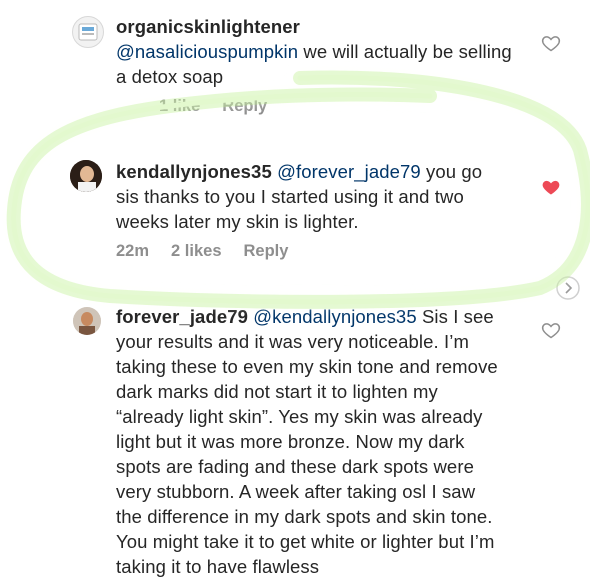  What do you see at coordinates (133, 251) in the screenshot?
I see `comment-time: 22m` at bounding box center [133, 251].